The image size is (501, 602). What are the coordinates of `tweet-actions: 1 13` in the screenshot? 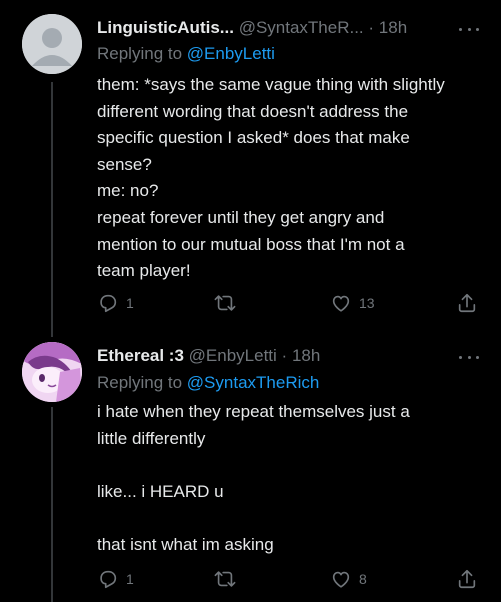 It's located at (288, 303).